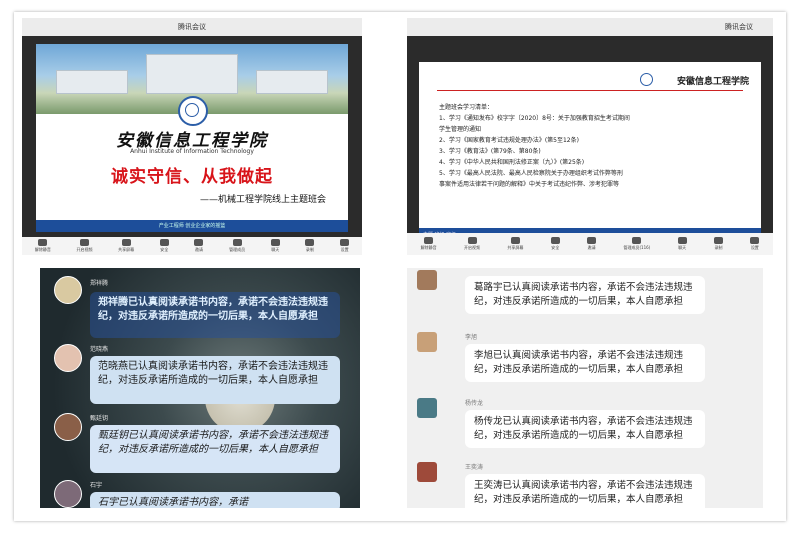  Describe the element at coordinates (192, 177) in the screenshot. I see `slide-headline: 诚实守信、从我做起` at that location.